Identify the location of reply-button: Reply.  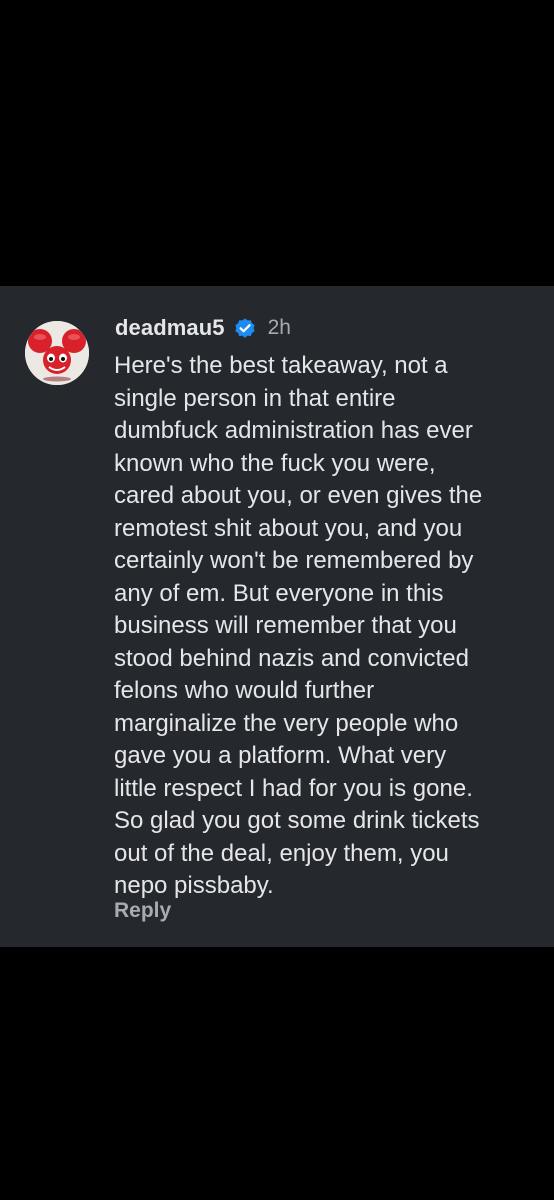
(142, 911).